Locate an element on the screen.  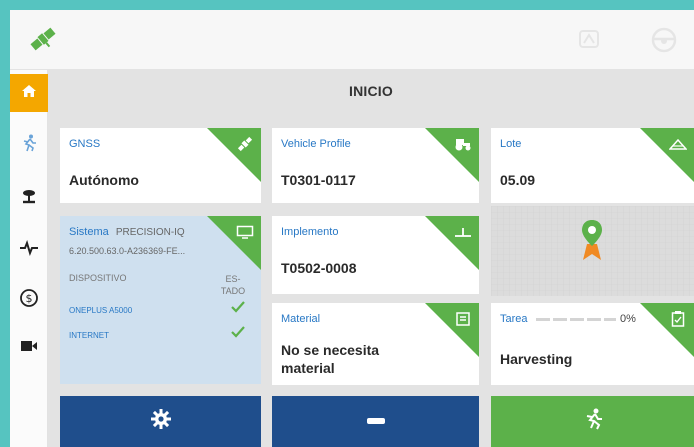
sistema-col-status-1: ES- is located at coordinates (233, 279).